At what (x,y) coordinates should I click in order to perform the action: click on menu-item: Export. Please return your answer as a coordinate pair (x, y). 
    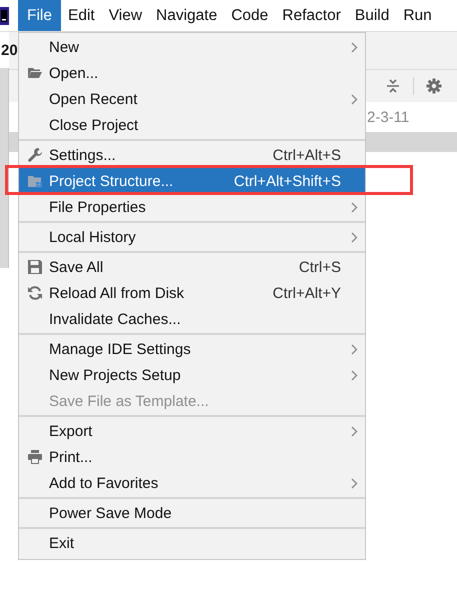
    Looking at the image, I should click on (192, 431).